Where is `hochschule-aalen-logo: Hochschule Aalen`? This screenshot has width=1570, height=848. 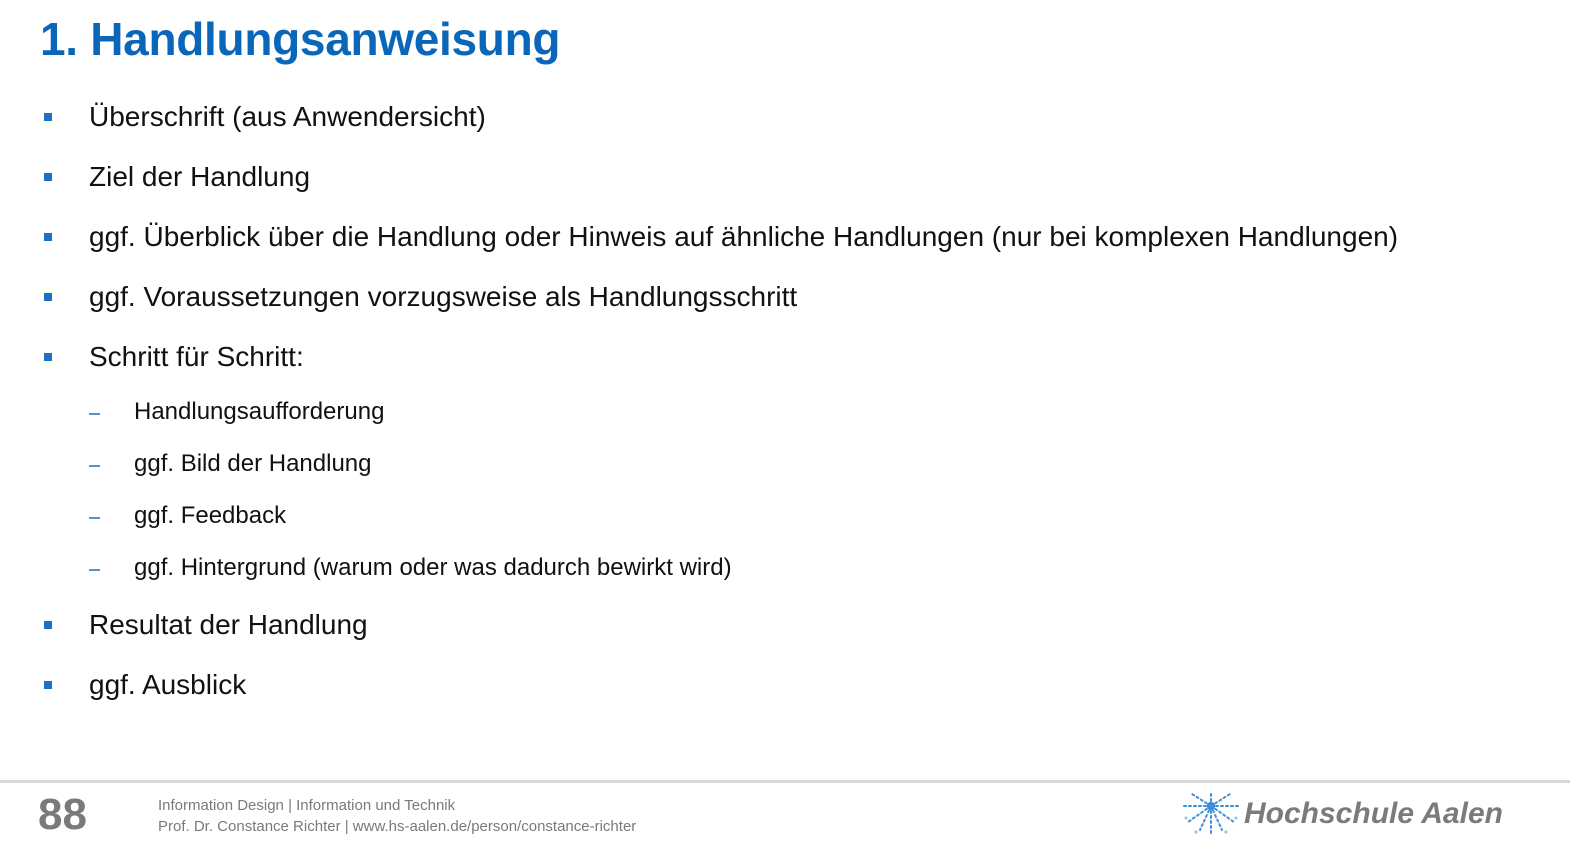 hochschule-aalen-logo: Hochschule Aalen is located at coordinates (1360, 815).